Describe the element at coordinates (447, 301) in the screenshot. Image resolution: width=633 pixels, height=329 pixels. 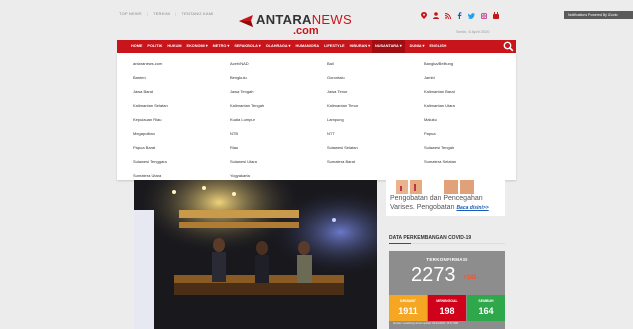
I see `died-label: MENINGGAL` at that location.